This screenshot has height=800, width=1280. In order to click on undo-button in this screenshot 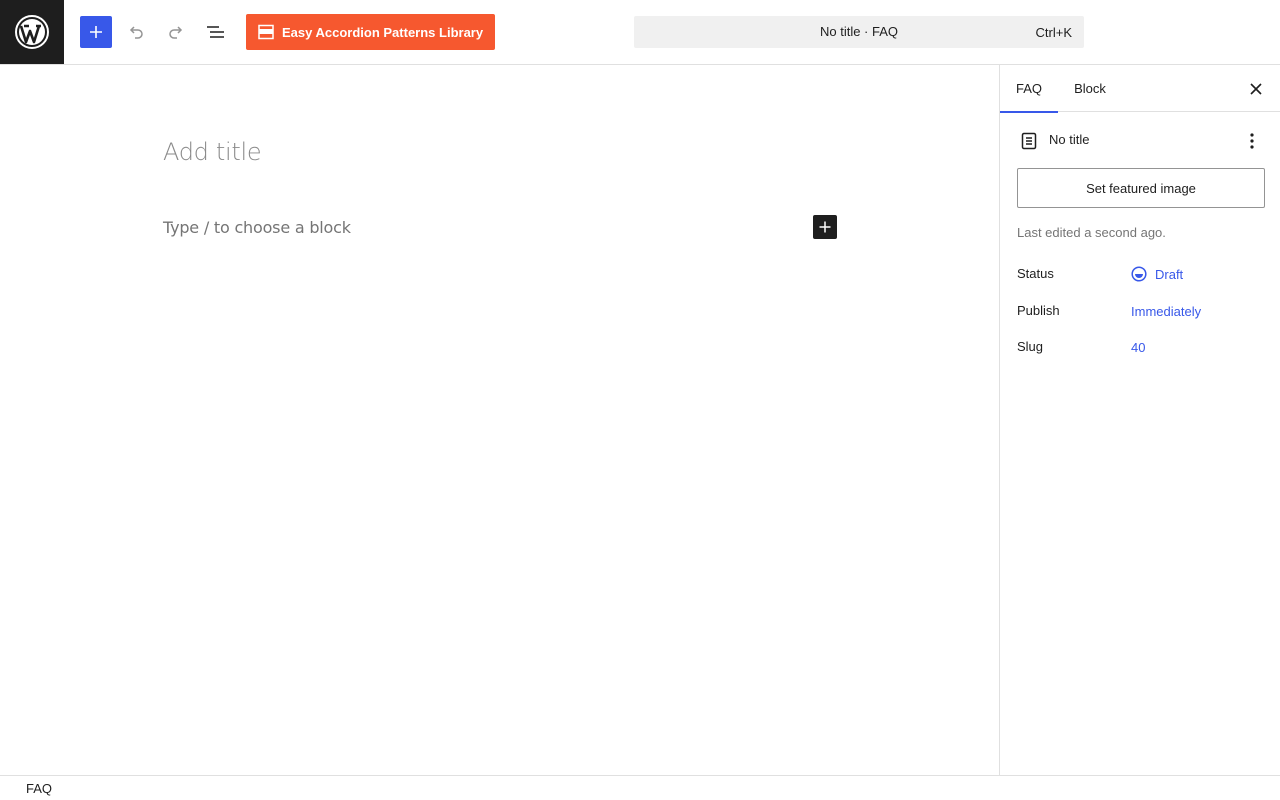, I will do `click(136, 32)`.